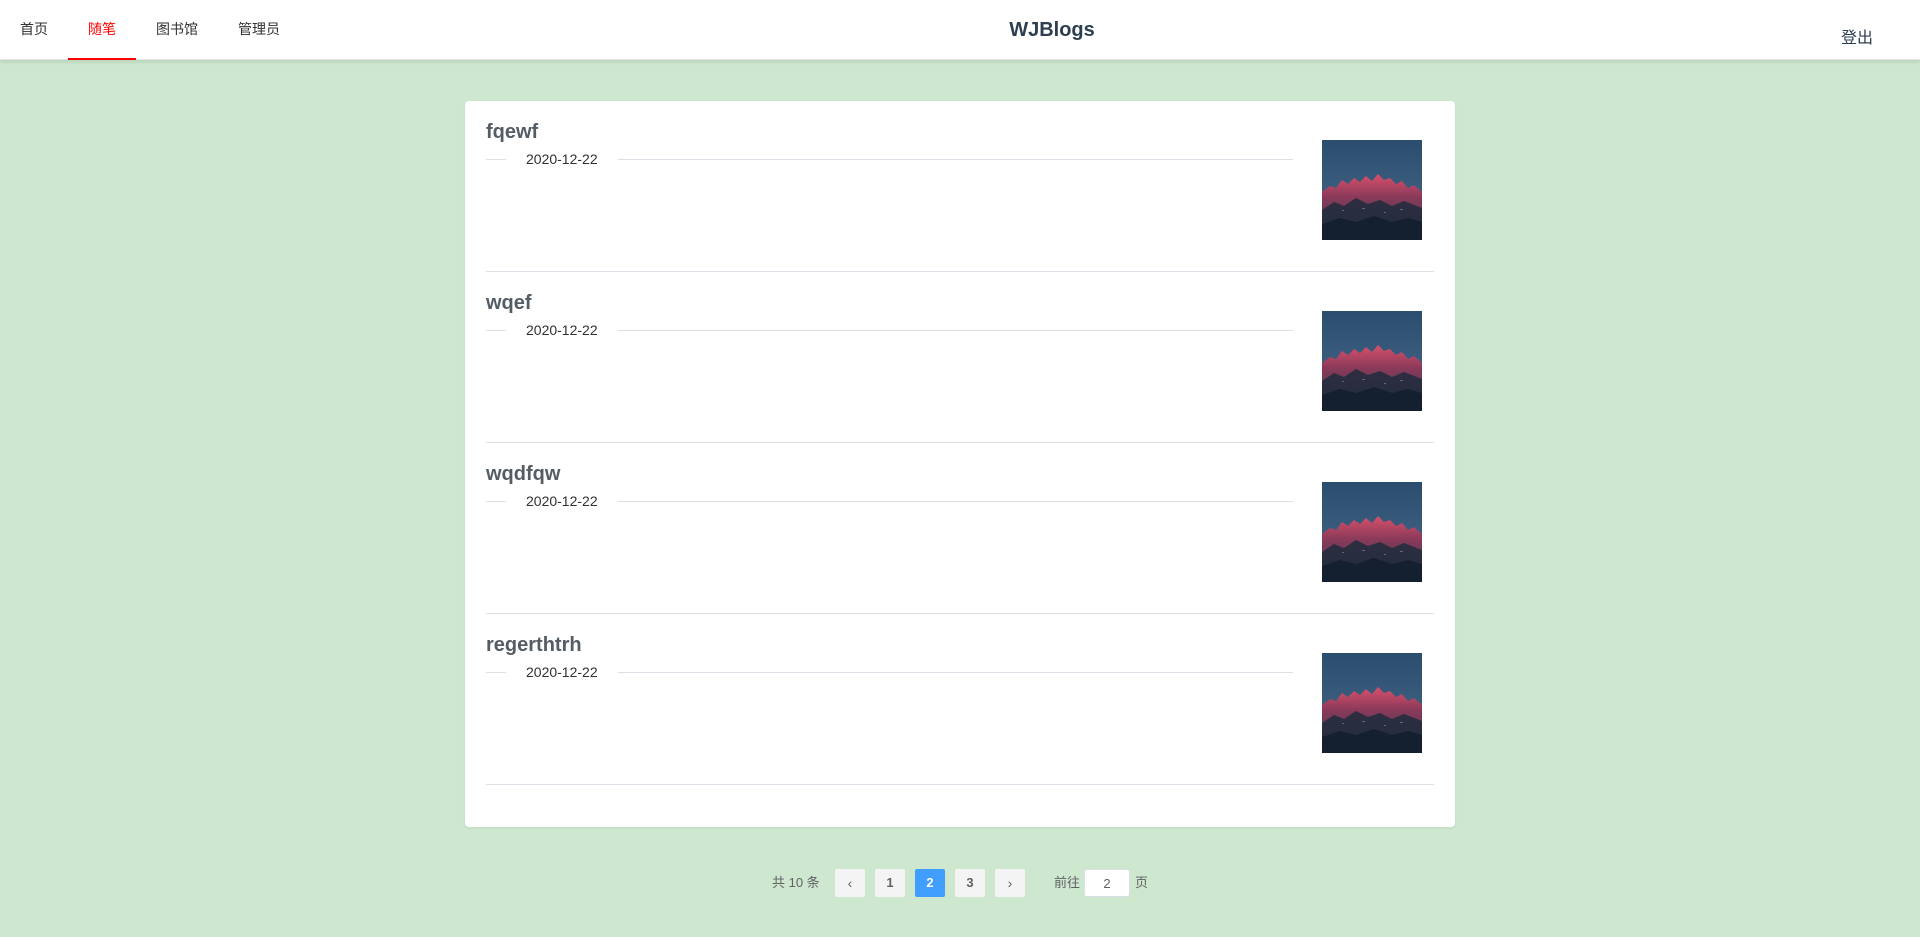 The width and height of the screenshot is (1920, 937). Describe the element at coordinates (970, 883) in the screenshot. I see `page-button-3: 3` at that location.